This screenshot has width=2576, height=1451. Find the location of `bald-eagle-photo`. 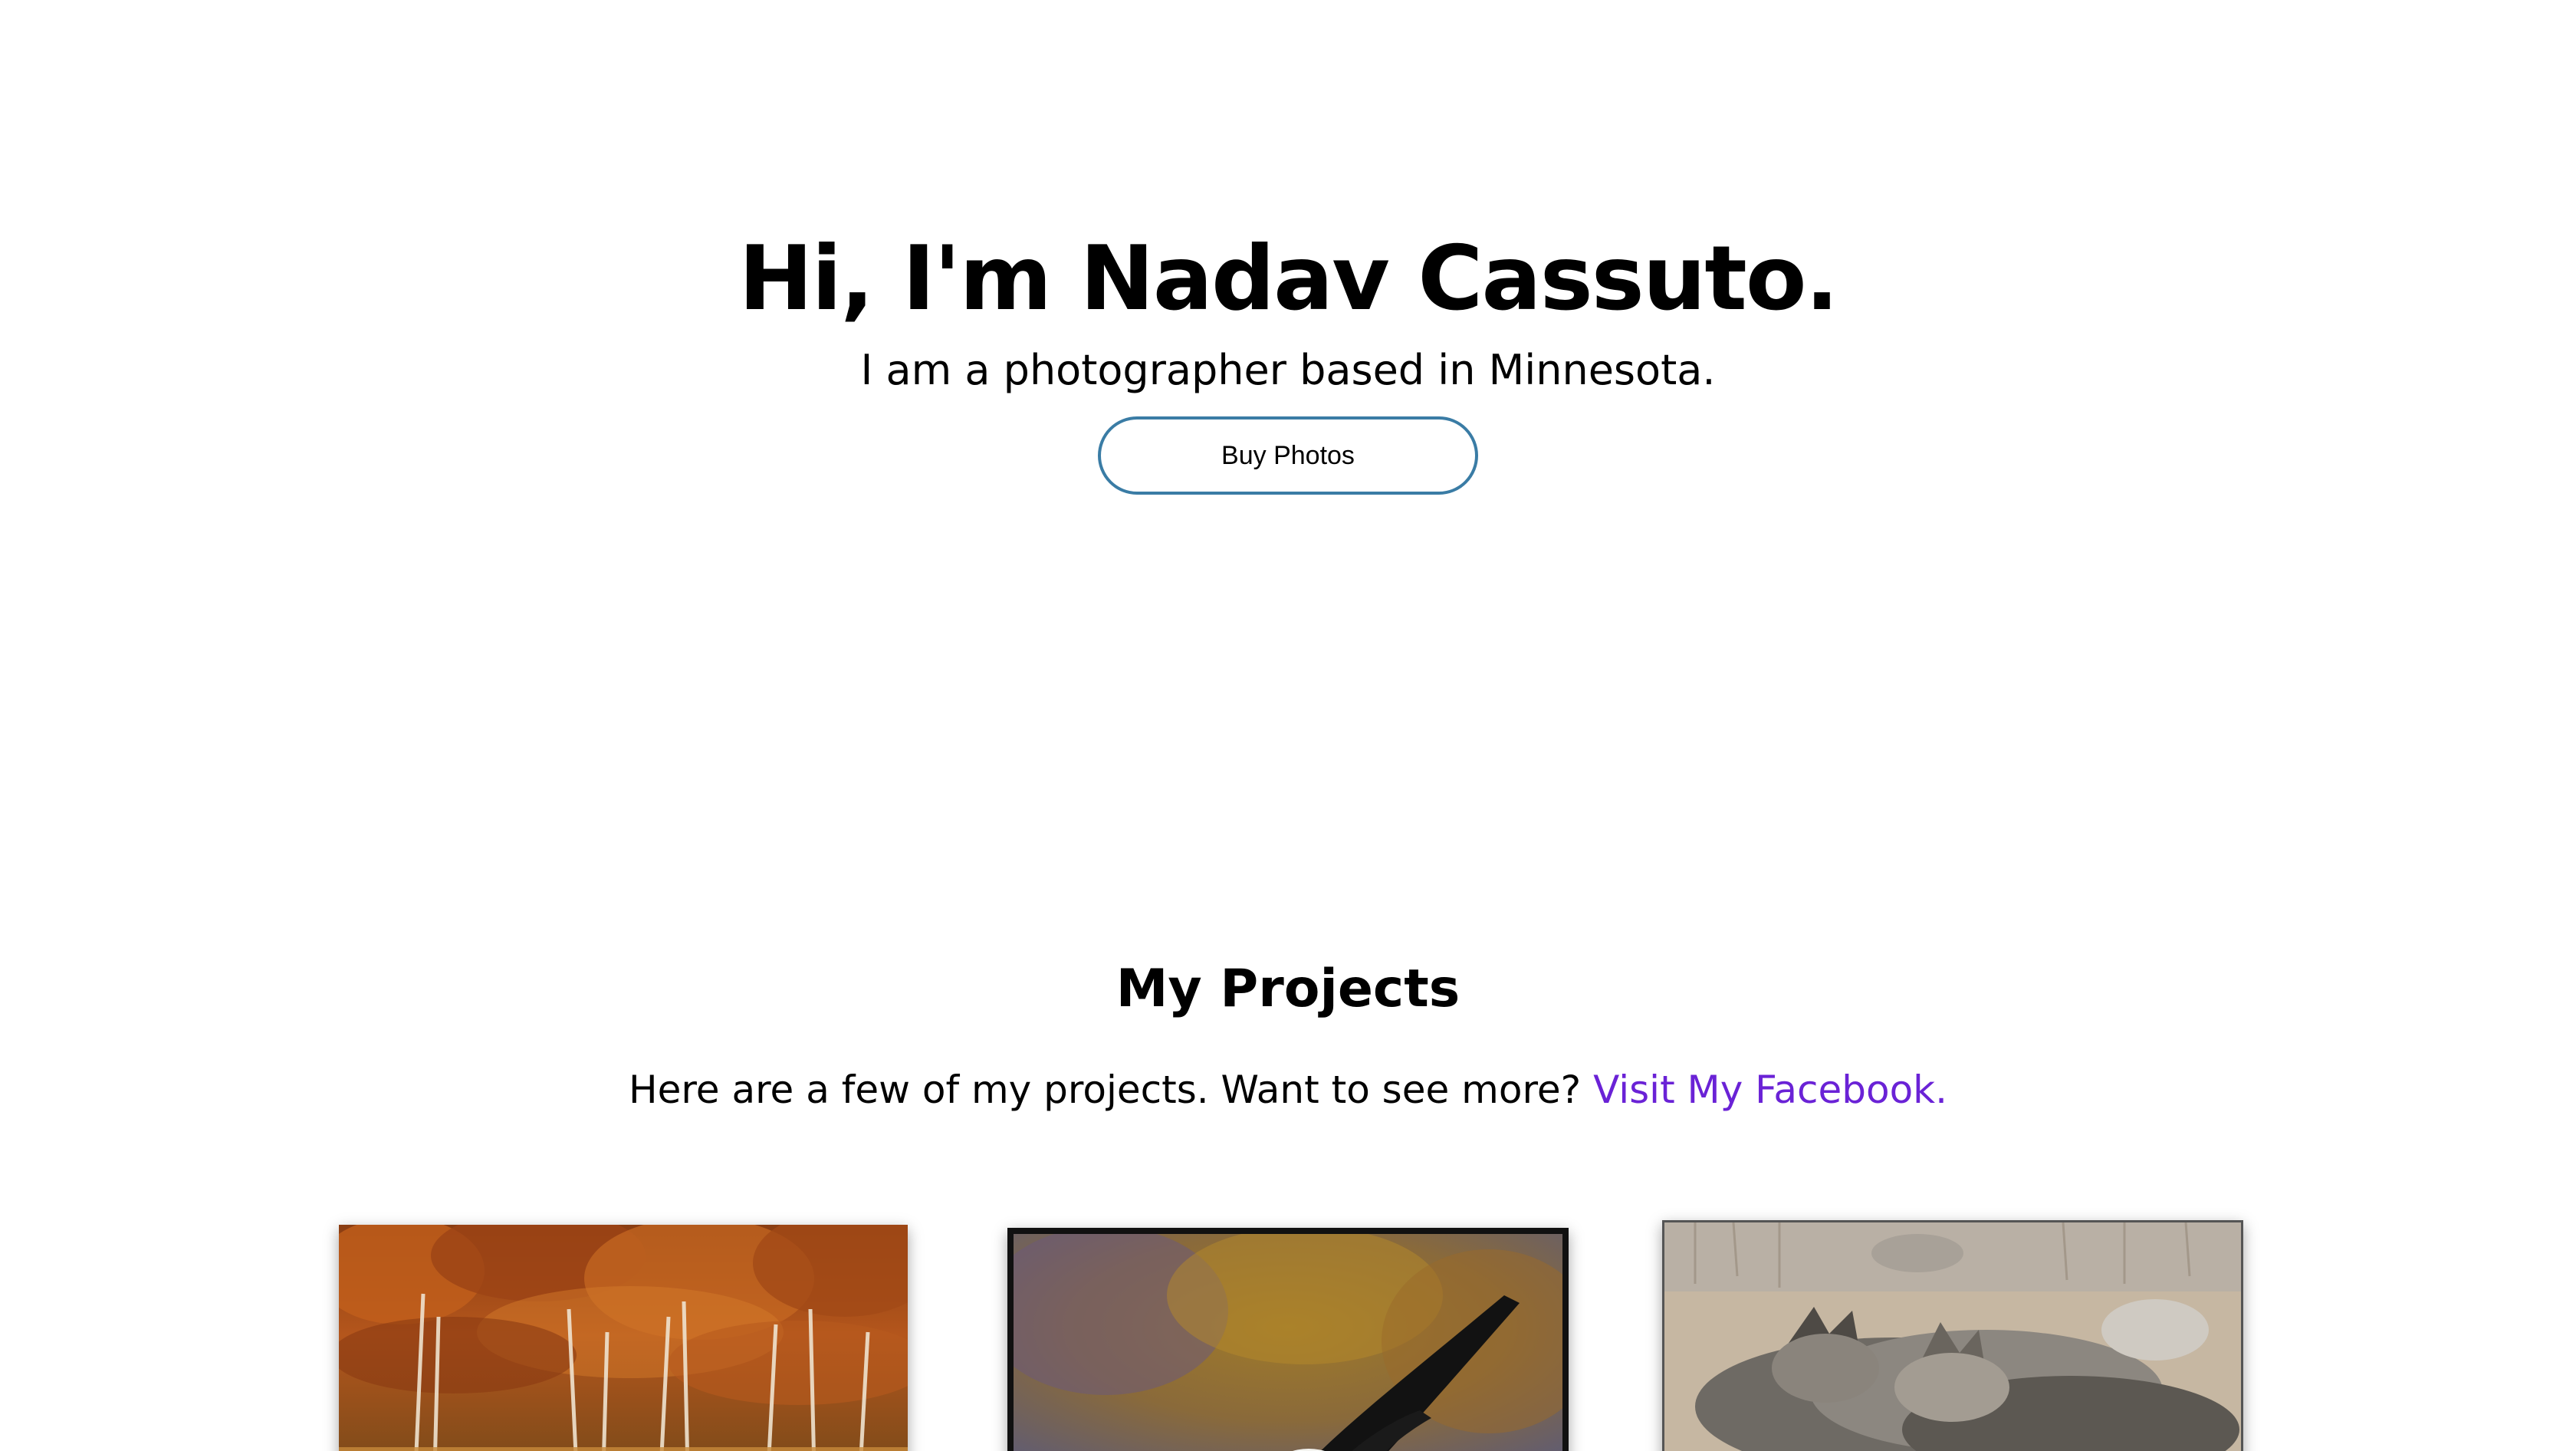

bald-eagle-photo is located at coordinates (1288, 1342).